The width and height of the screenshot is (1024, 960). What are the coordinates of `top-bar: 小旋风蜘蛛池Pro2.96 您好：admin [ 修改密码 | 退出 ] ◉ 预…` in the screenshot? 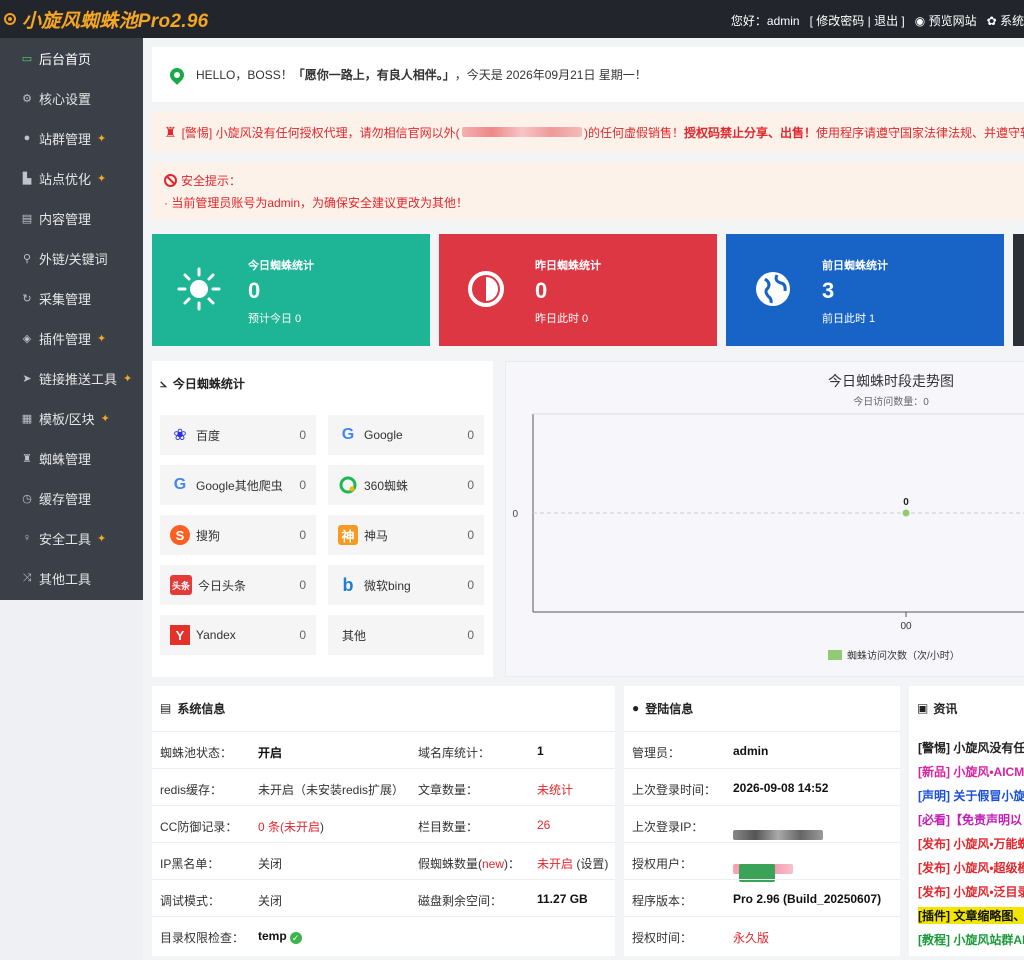 It's located at (512, 19).